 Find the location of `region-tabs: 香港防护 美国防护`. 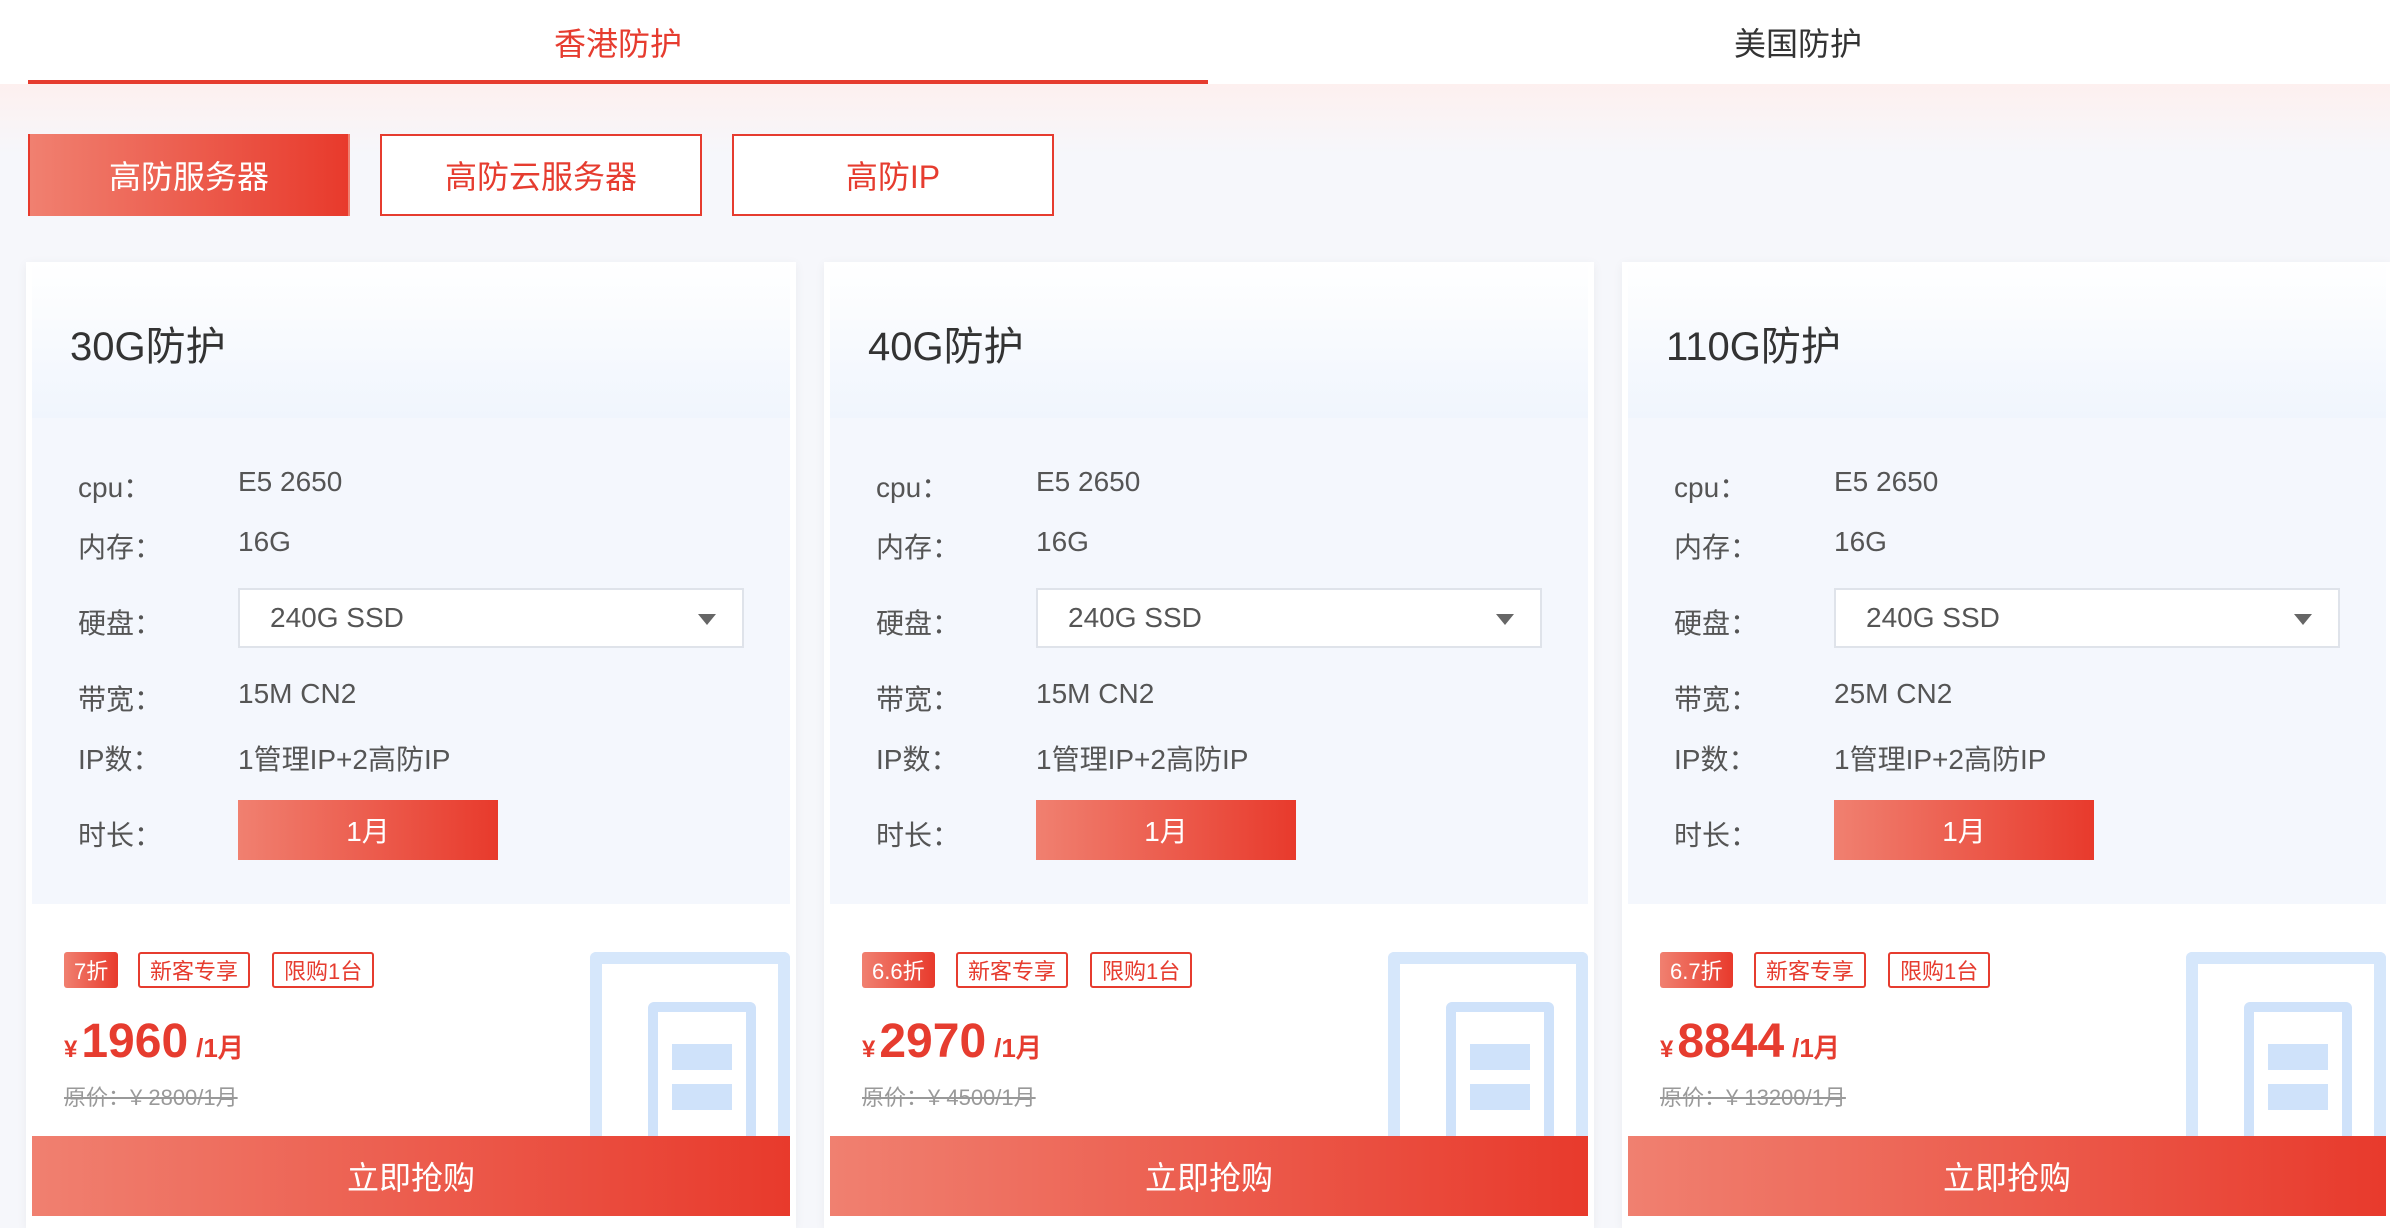

region-tabs: 香港防护 美国防护 is located at coordinates (1195, 42).